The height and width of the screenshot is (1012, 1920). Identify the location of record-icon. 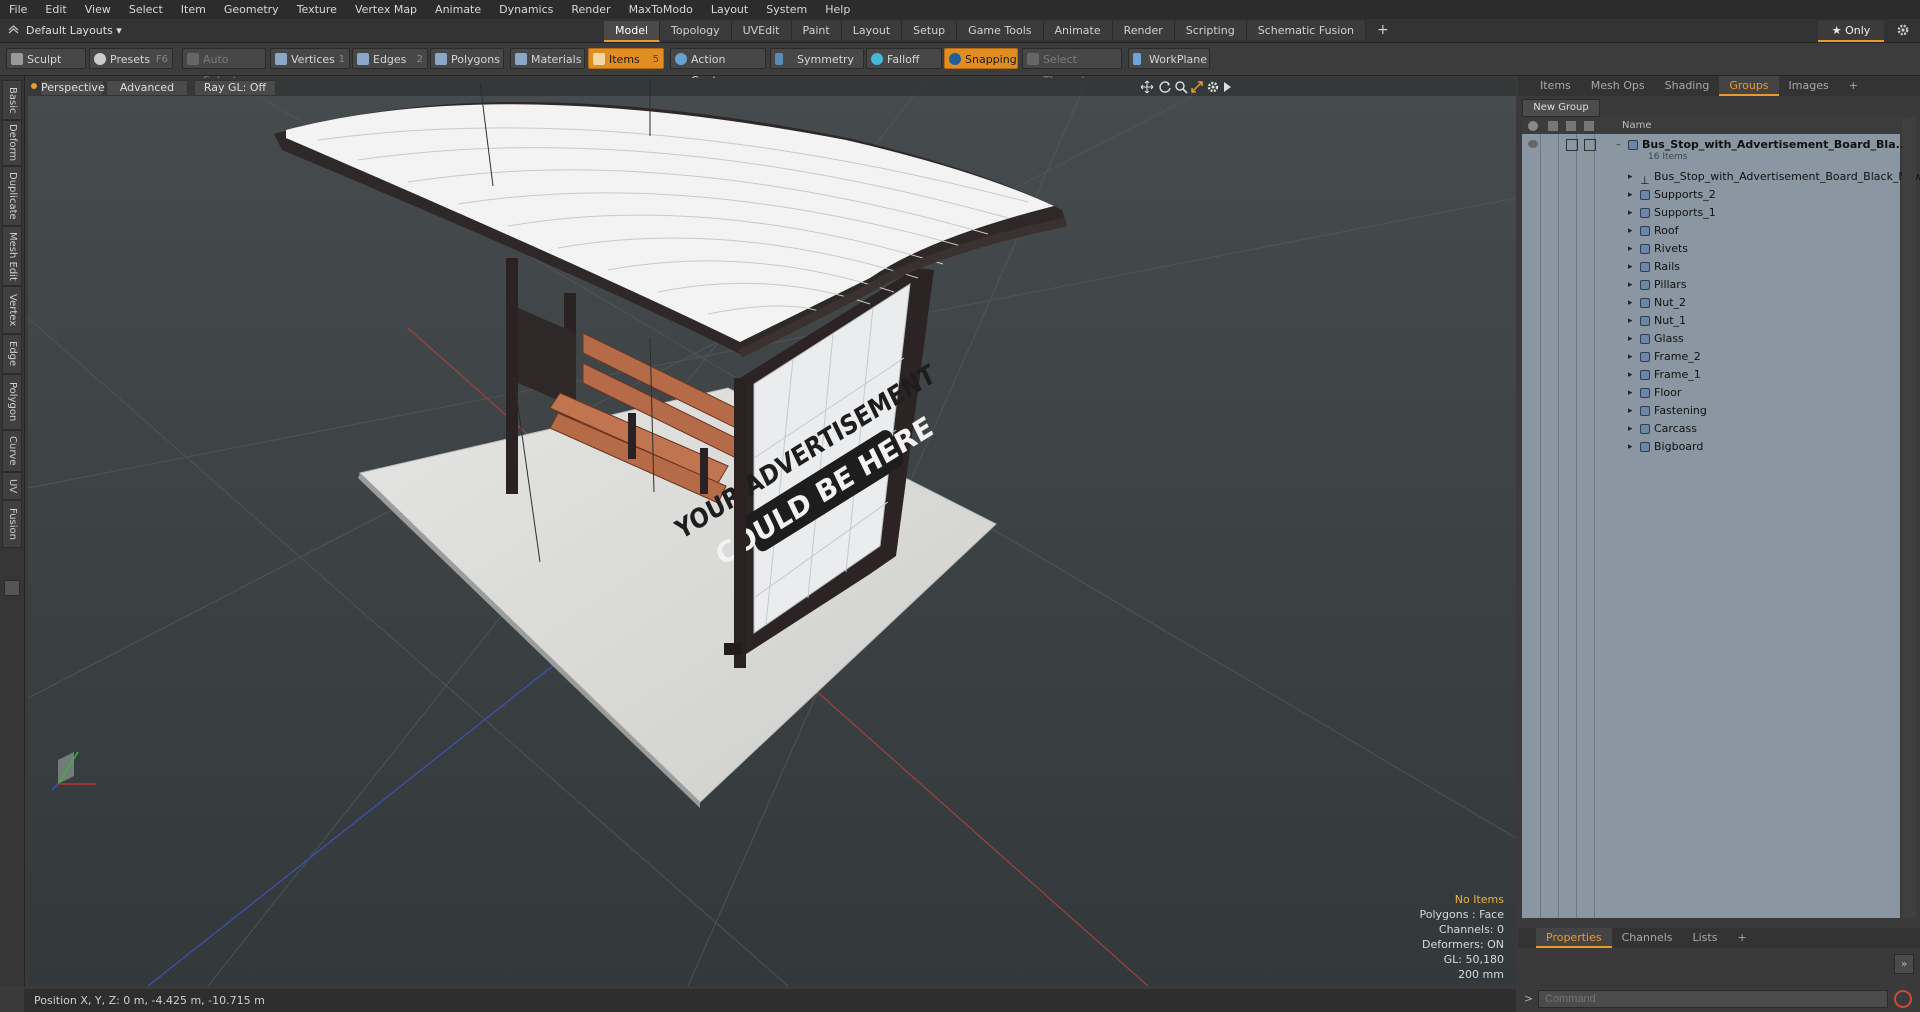
(1903, 999).